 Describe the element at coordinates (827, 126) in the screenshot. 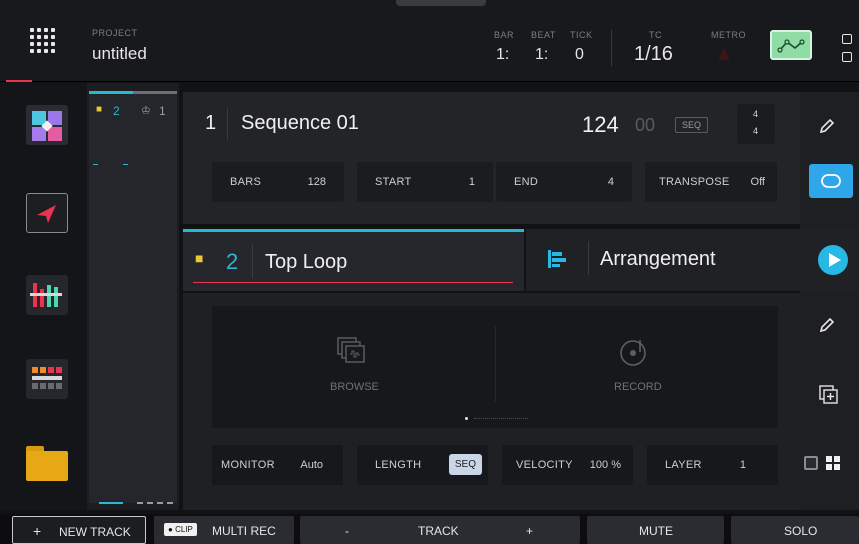

I see `edit-sequence-pencil-icon` at that location.